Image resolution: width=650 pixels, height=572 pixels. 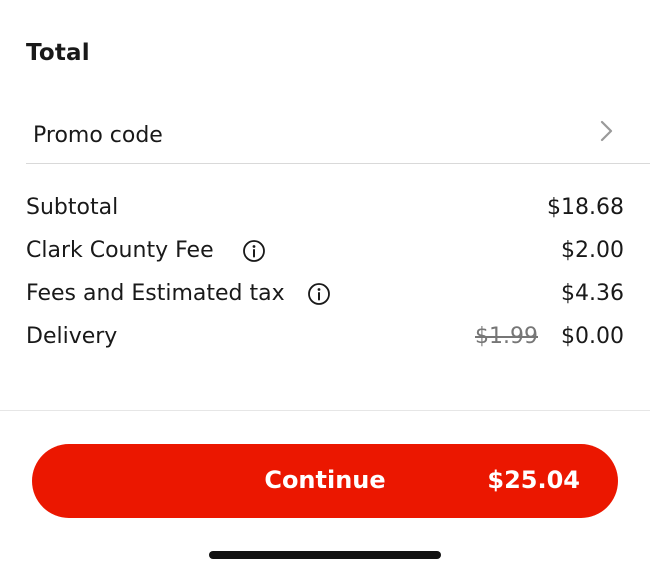 I want to click on subtotal-value: $18.68, so click(x=585, y=207).